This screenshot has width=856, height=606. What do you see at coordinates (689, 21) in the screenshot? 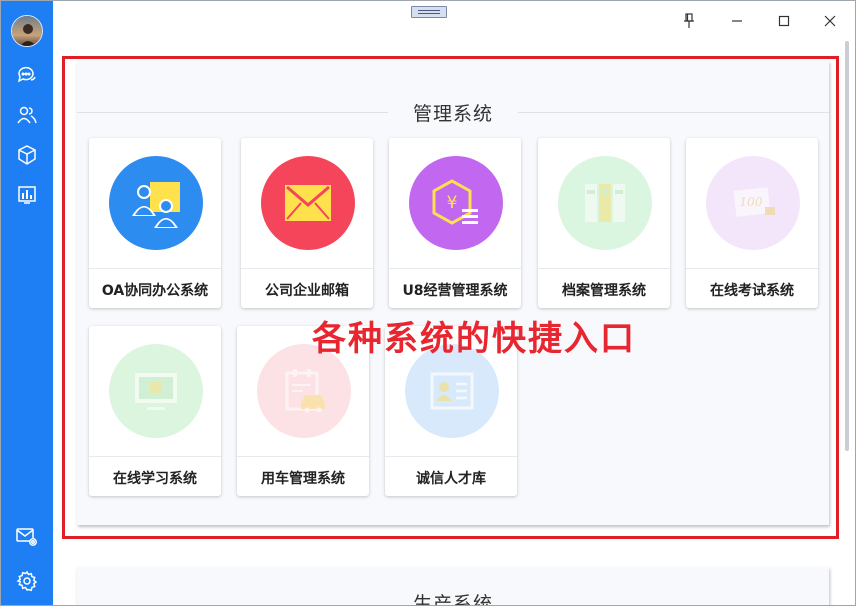
I see `pin-icon` at bounding box center [689, 21].